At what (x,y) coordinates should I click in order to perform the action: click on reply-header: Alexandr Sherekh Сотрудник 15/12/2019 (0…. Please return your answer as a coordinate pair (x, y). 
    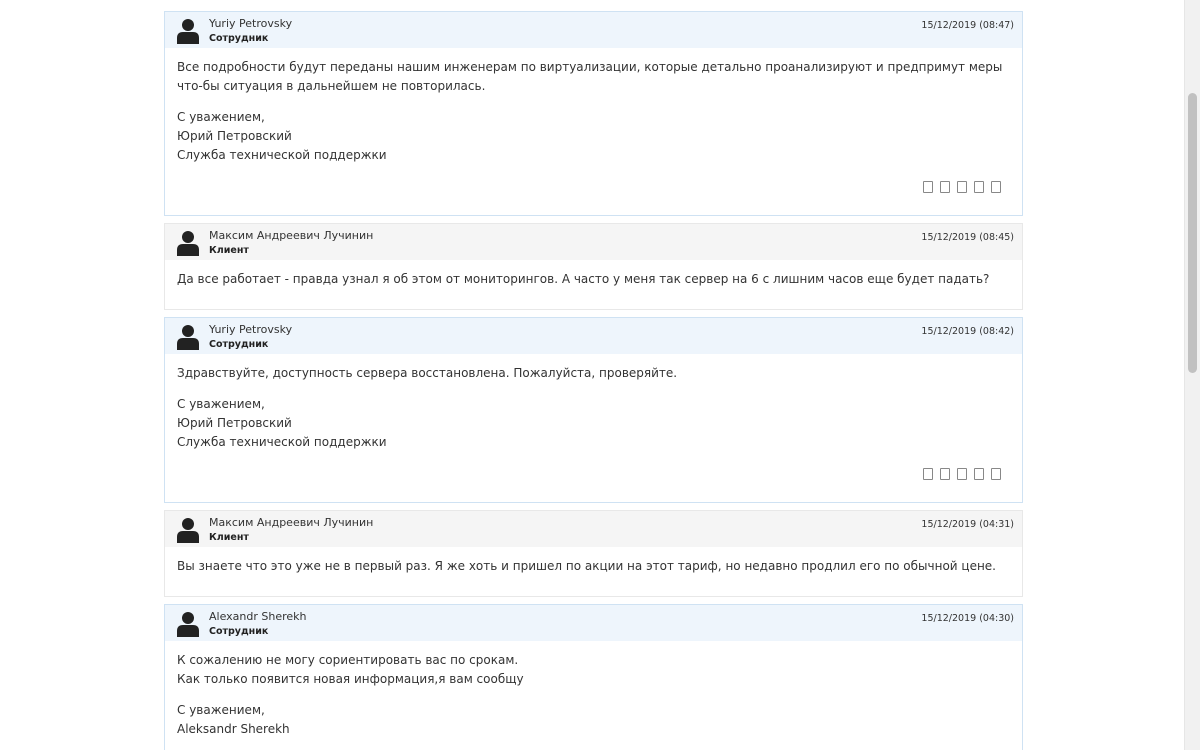
    Looking at the image, I should click on (593, 623).